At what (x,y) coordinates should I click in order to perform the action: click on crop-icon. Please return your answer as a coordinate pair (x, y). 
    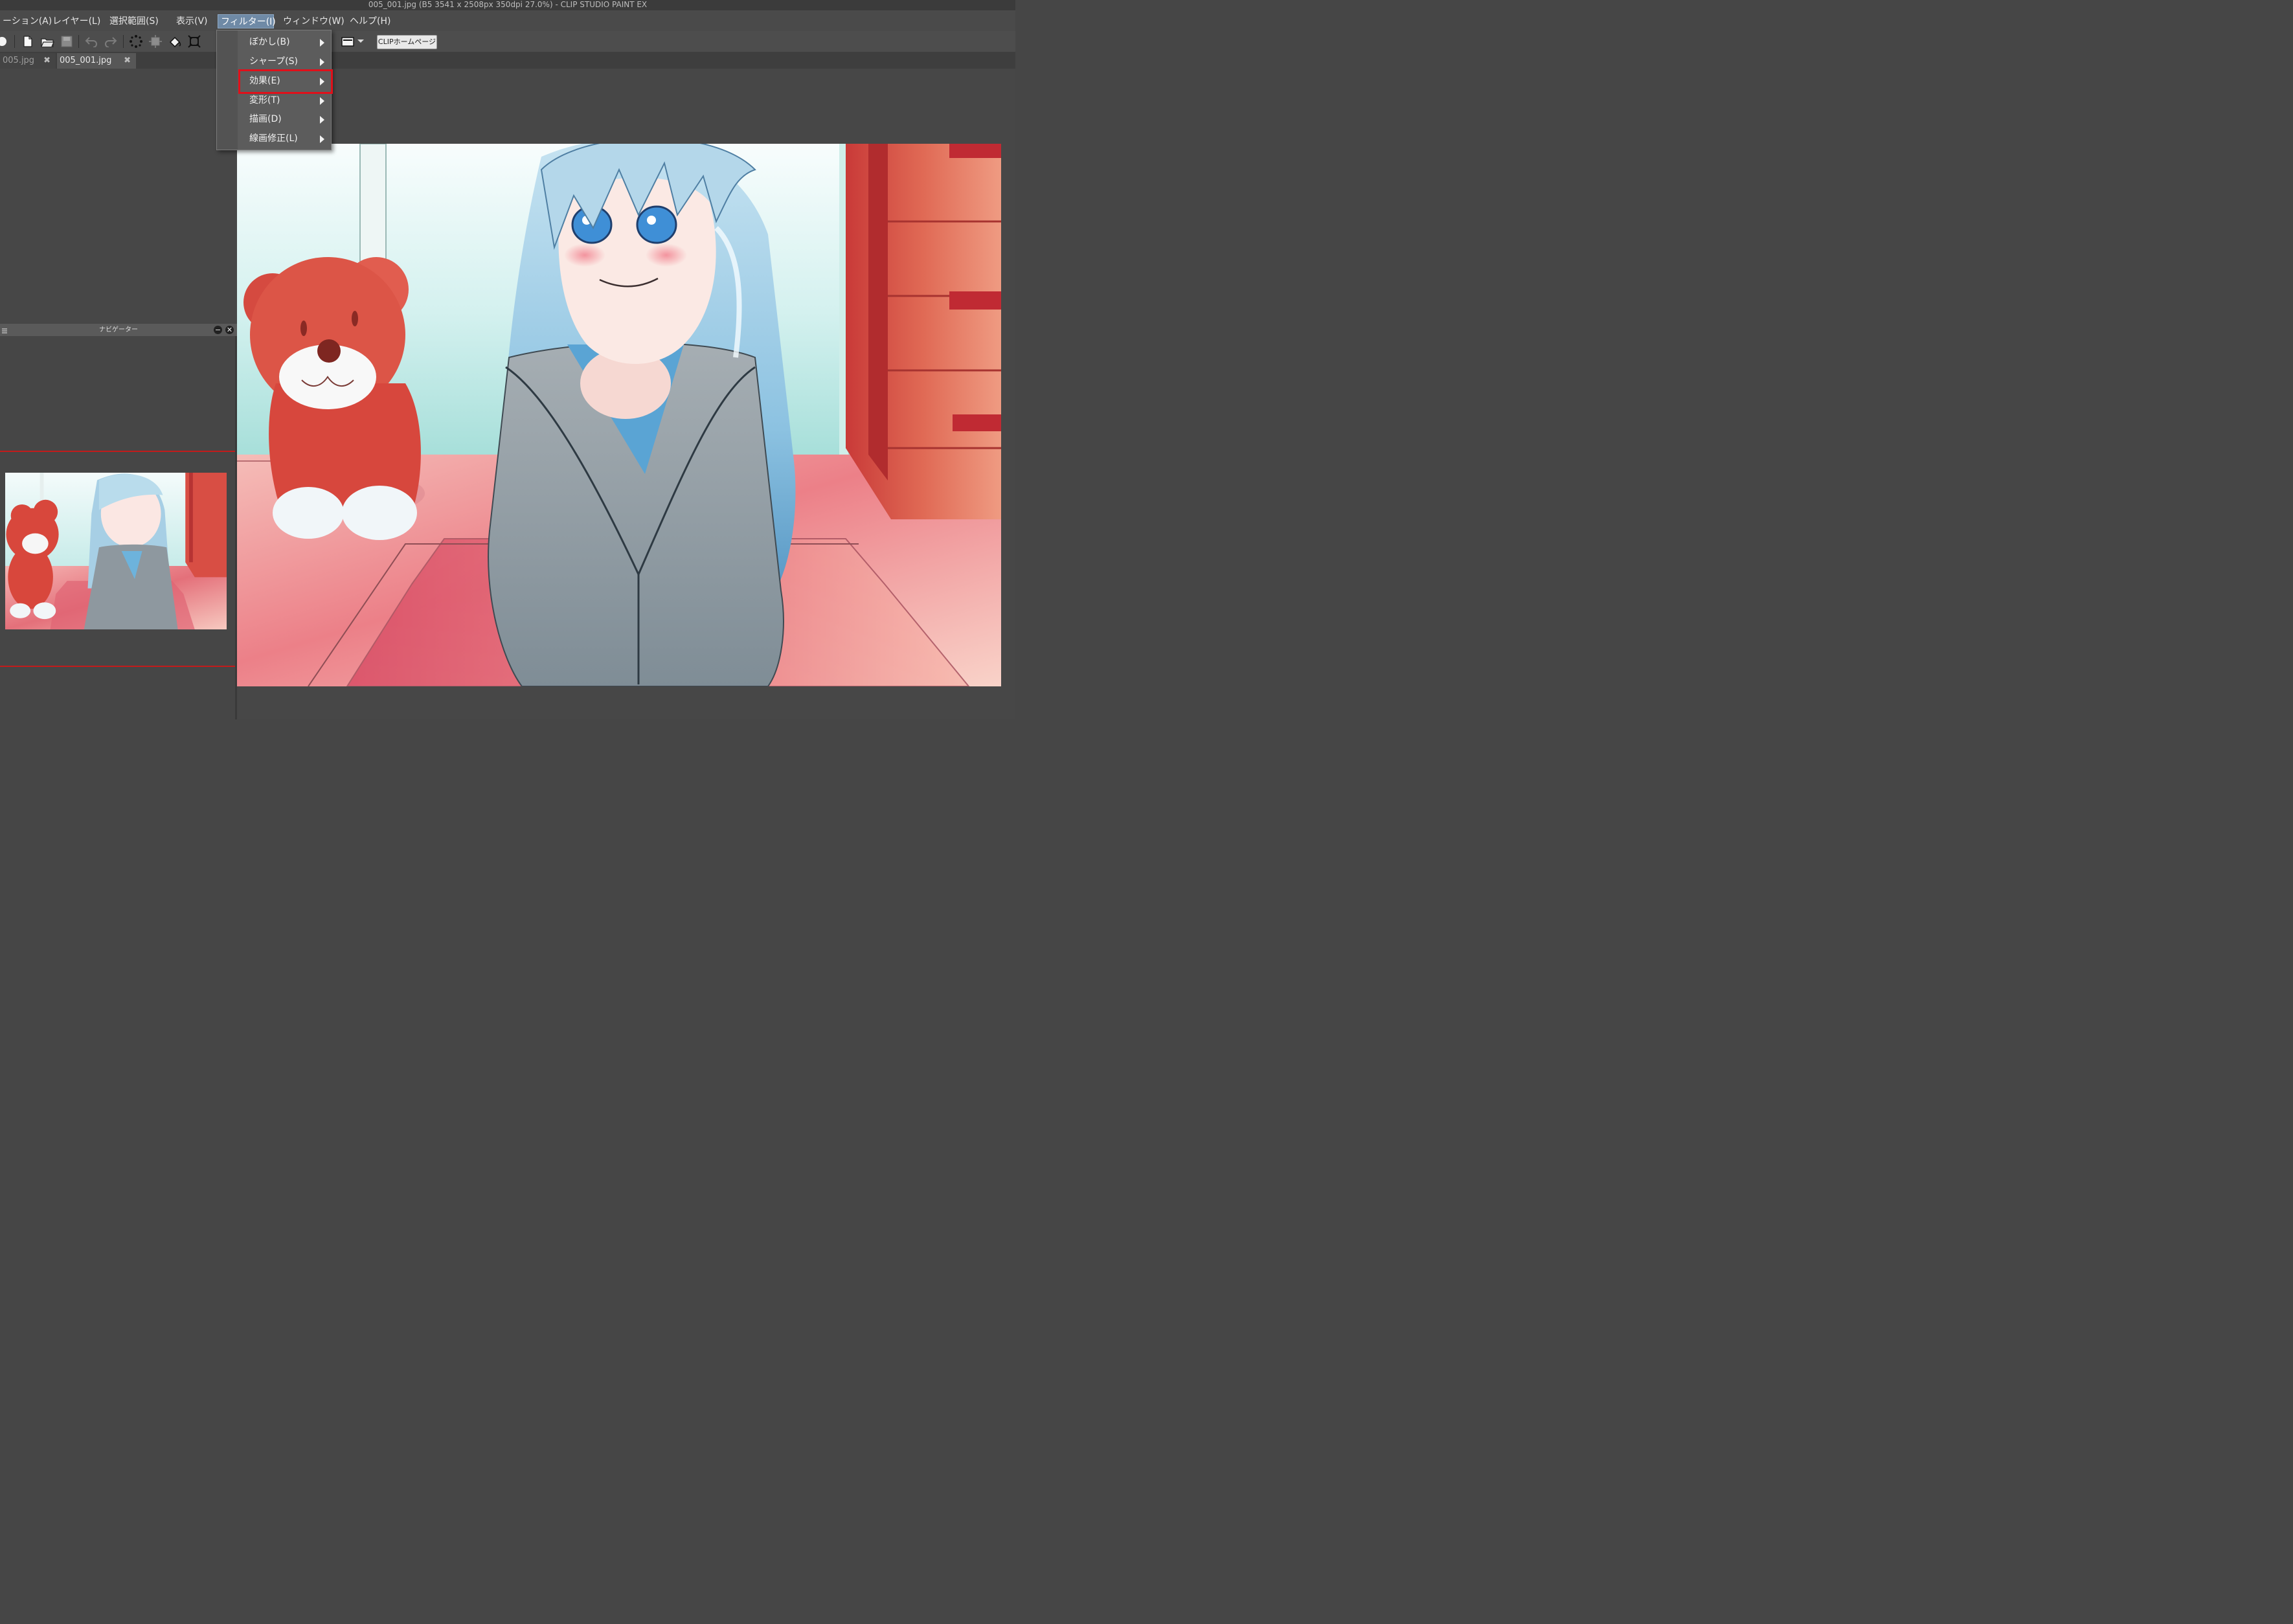
    Looking at the image, I should click on (194, 41).